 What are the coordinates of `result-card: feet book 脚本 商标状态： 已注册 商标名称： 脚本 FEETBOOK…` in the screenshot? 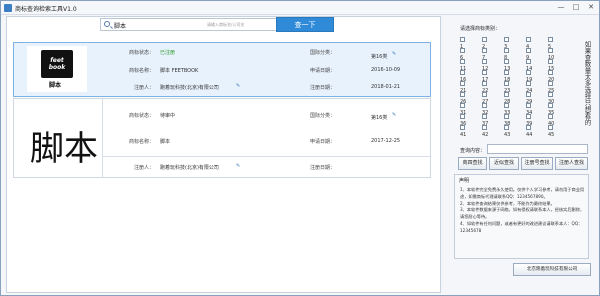 It's located at (222, 69).